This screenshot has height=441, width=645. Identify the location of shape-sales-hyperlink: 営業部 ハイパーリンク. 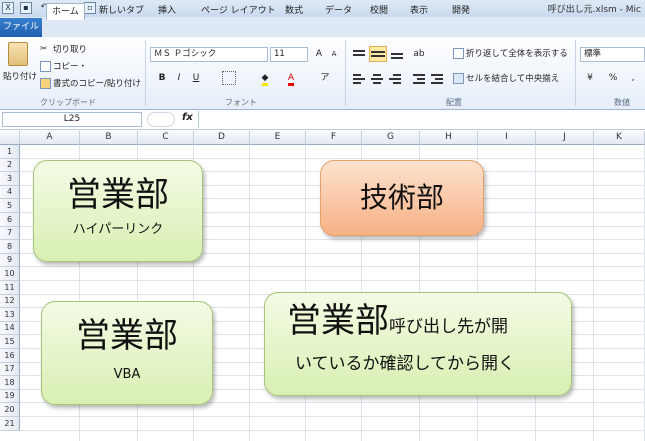
(118, 211).